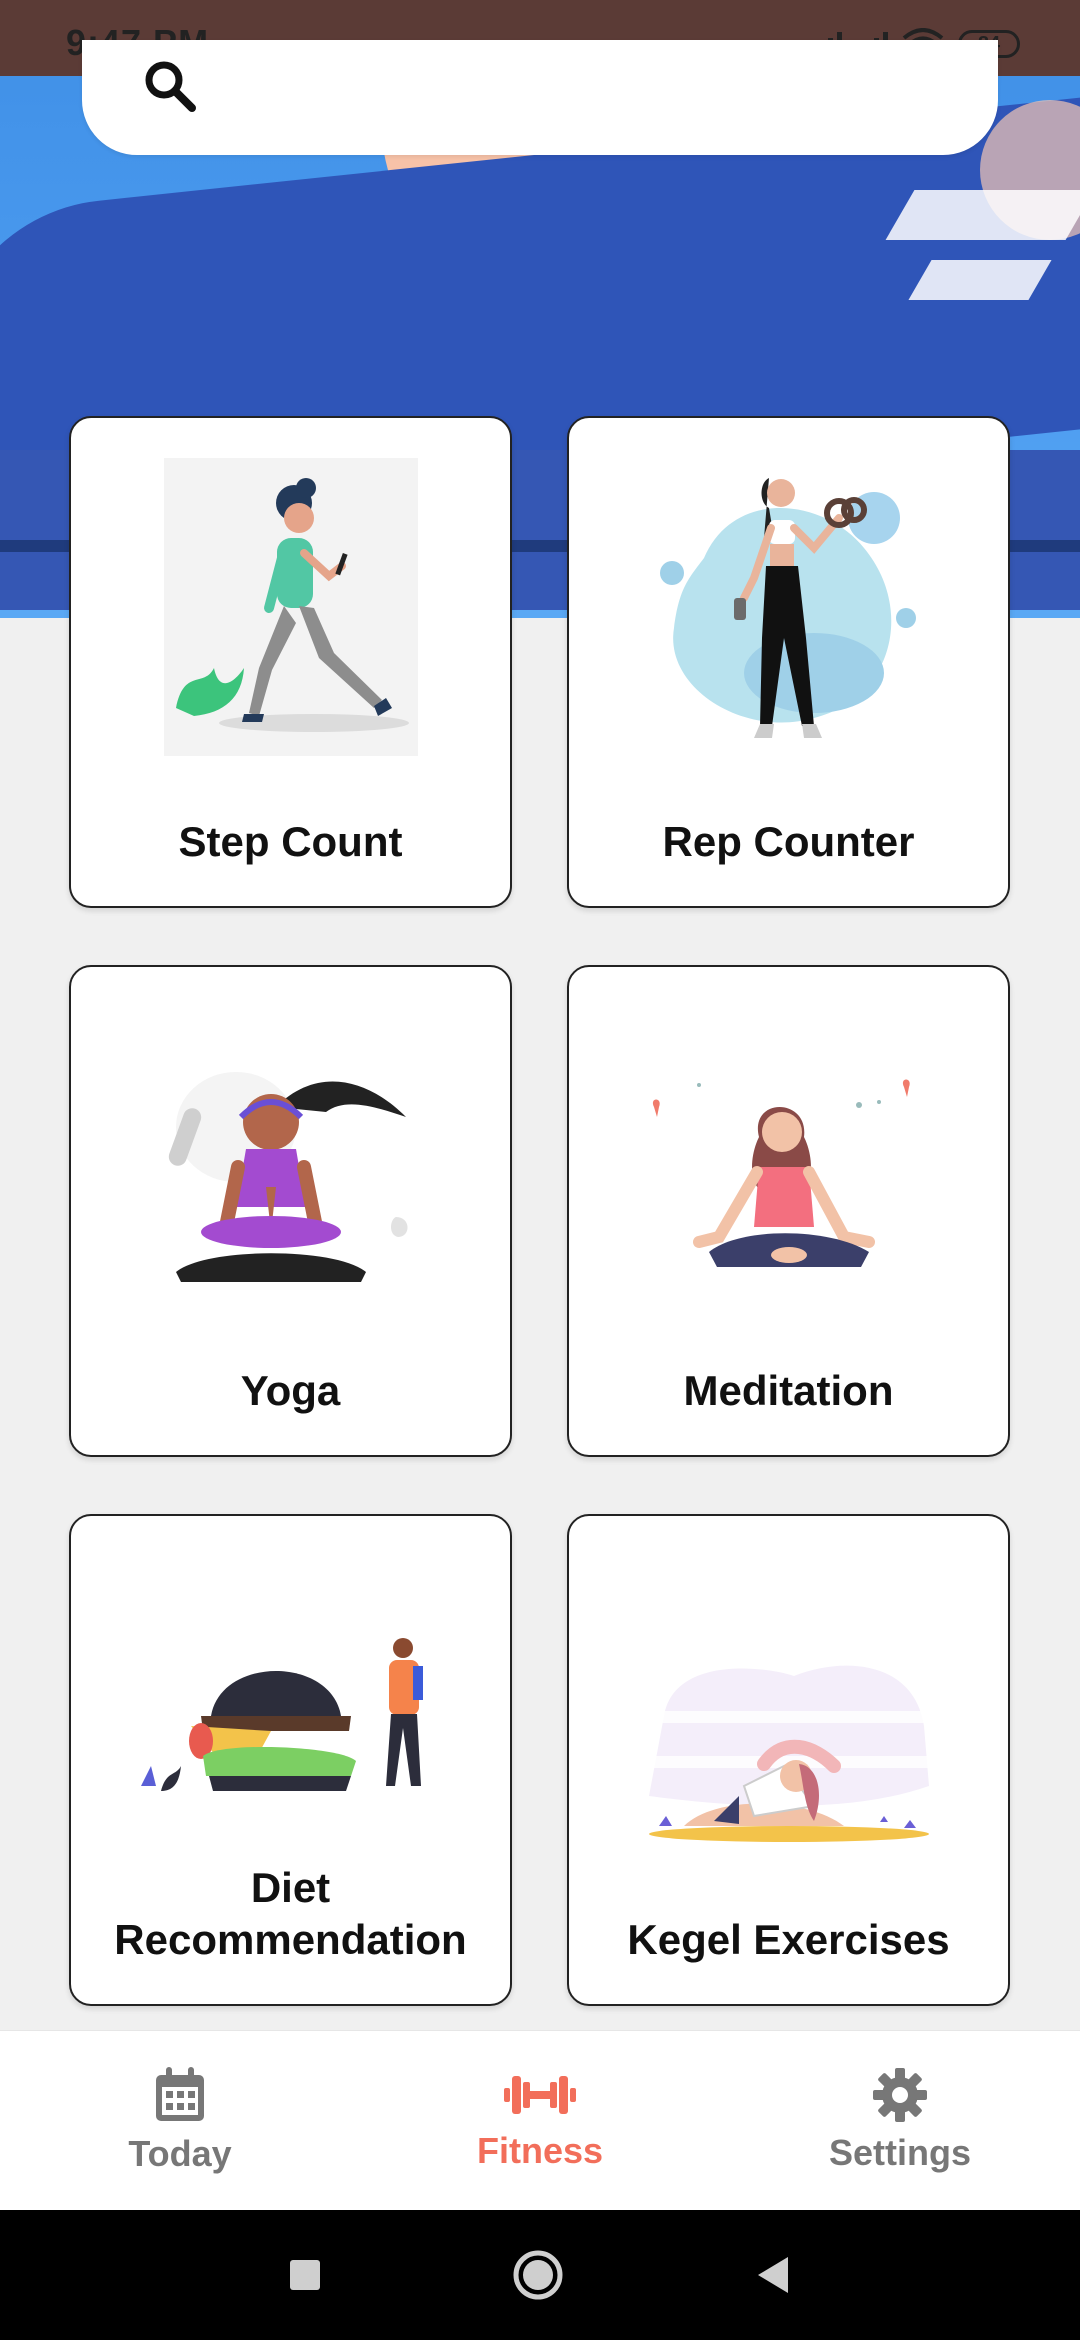 Image resolution: width=1080 pixels, height=2340 pixels. What do you see at coordinates (288, 1177) in the screenshot?
I see `yoga-woman-illustration` at bounding box center [288, 1177].